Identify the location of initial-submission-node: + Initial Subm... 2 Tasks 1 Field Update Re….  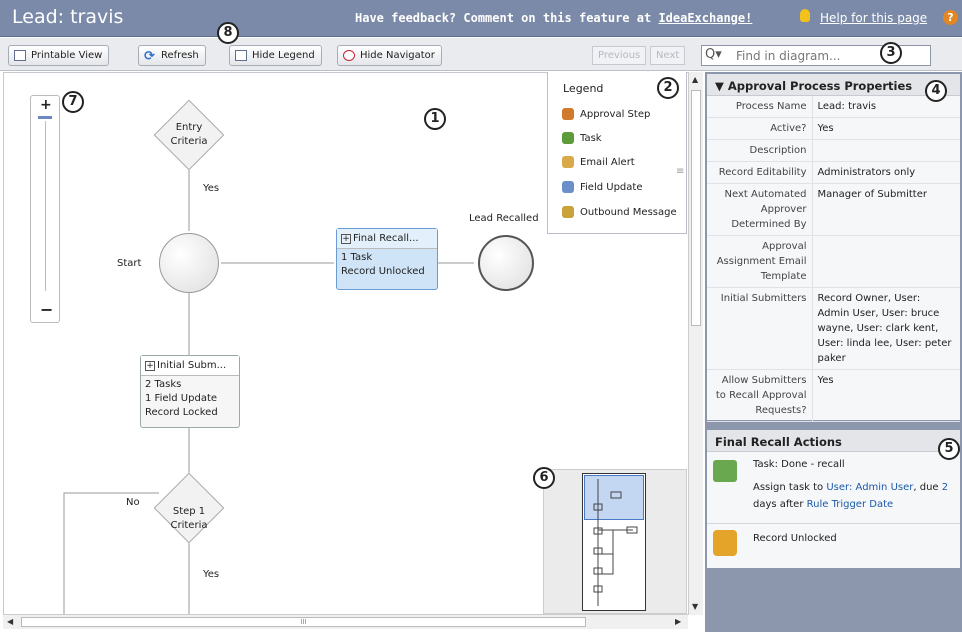
(190, 391).